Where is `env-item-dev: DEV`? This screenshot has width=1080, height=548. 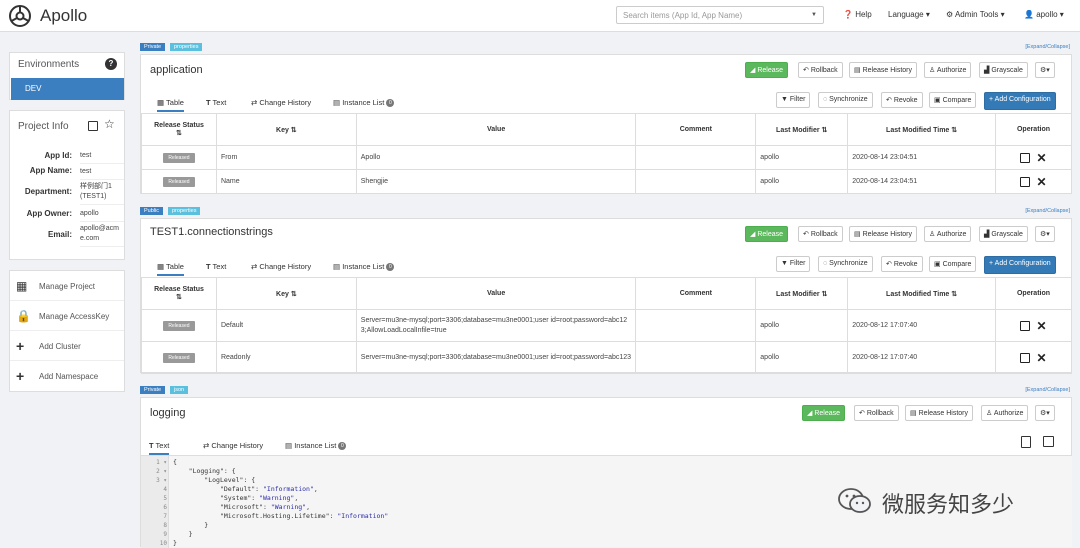 env-item-dev: DEV is located at coordinates (67, 89).